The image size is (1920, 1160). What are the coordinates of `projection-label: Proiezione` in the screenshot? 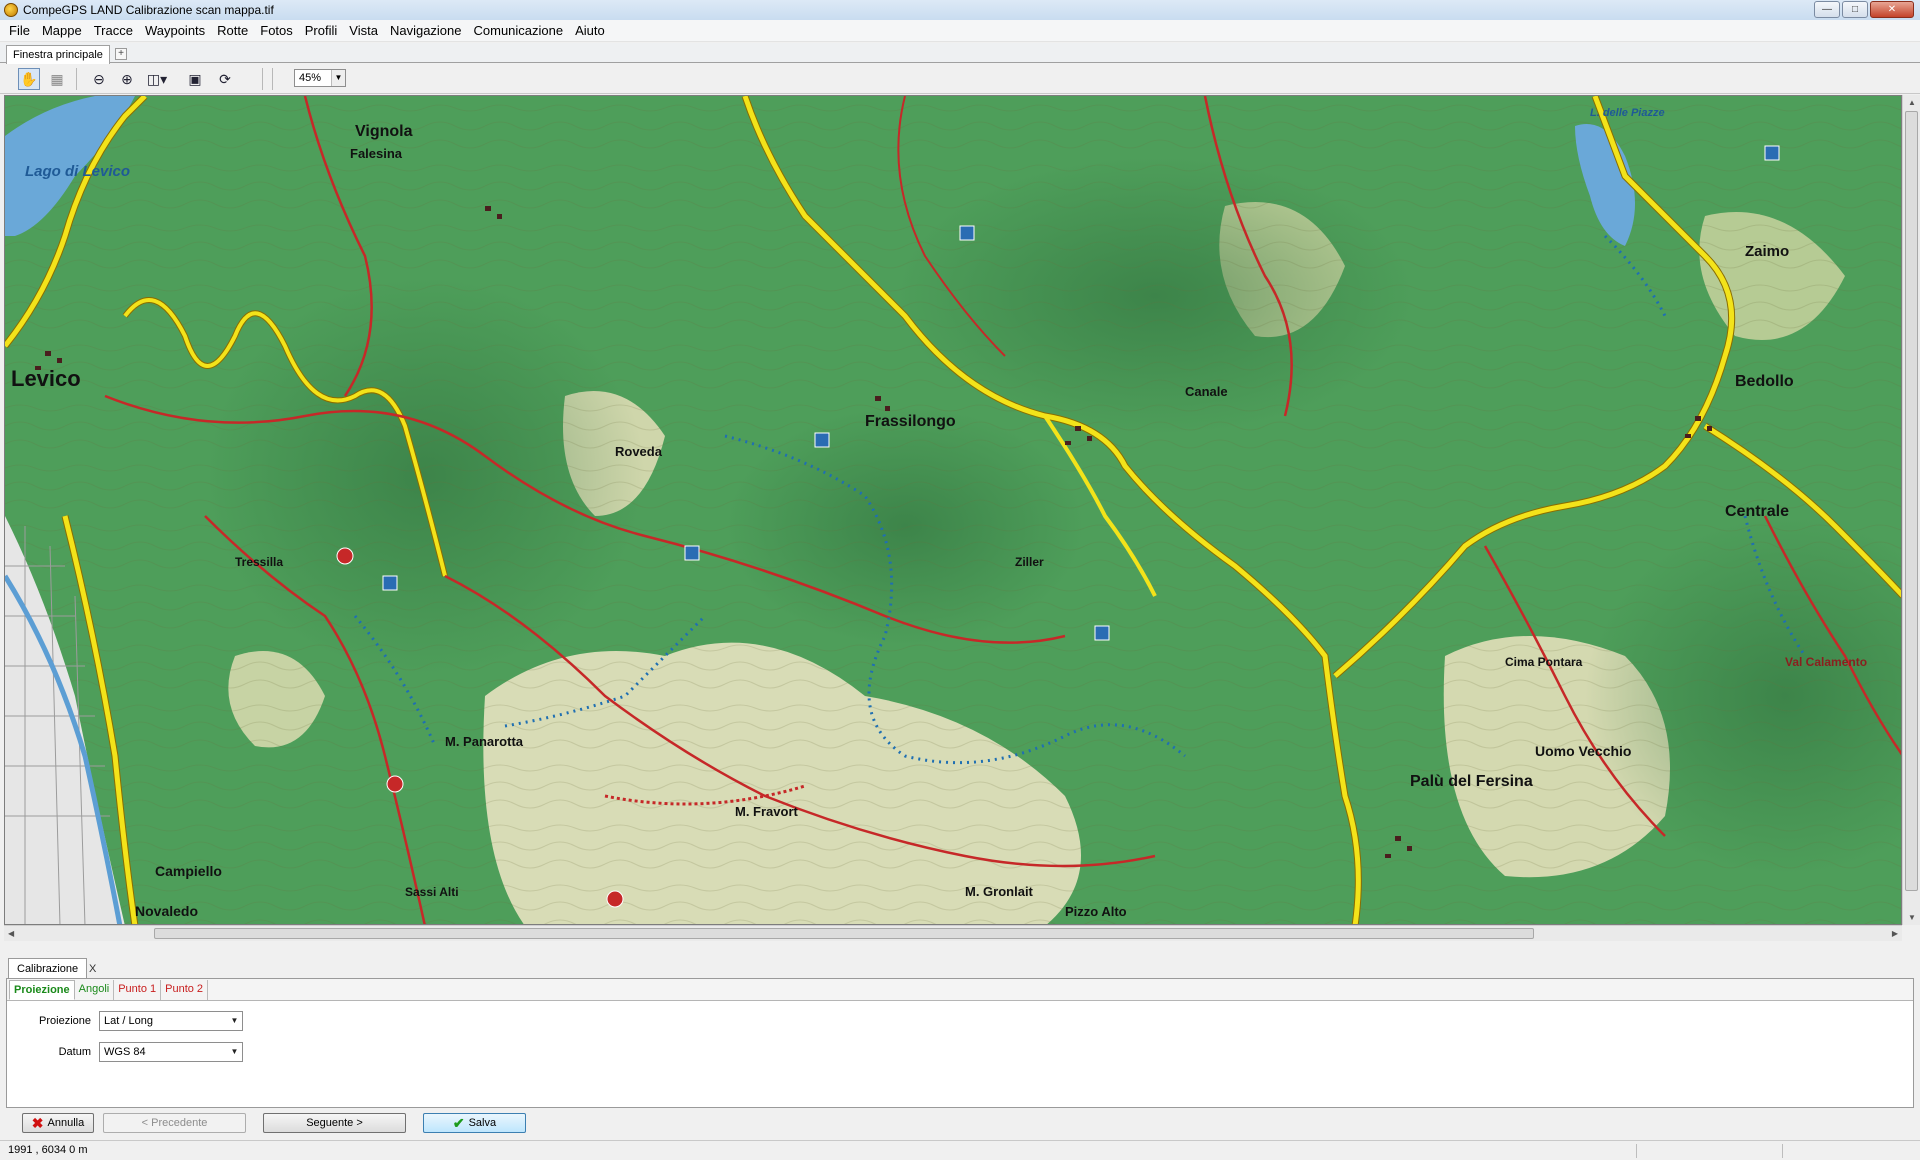 It's located at (65, 1021).